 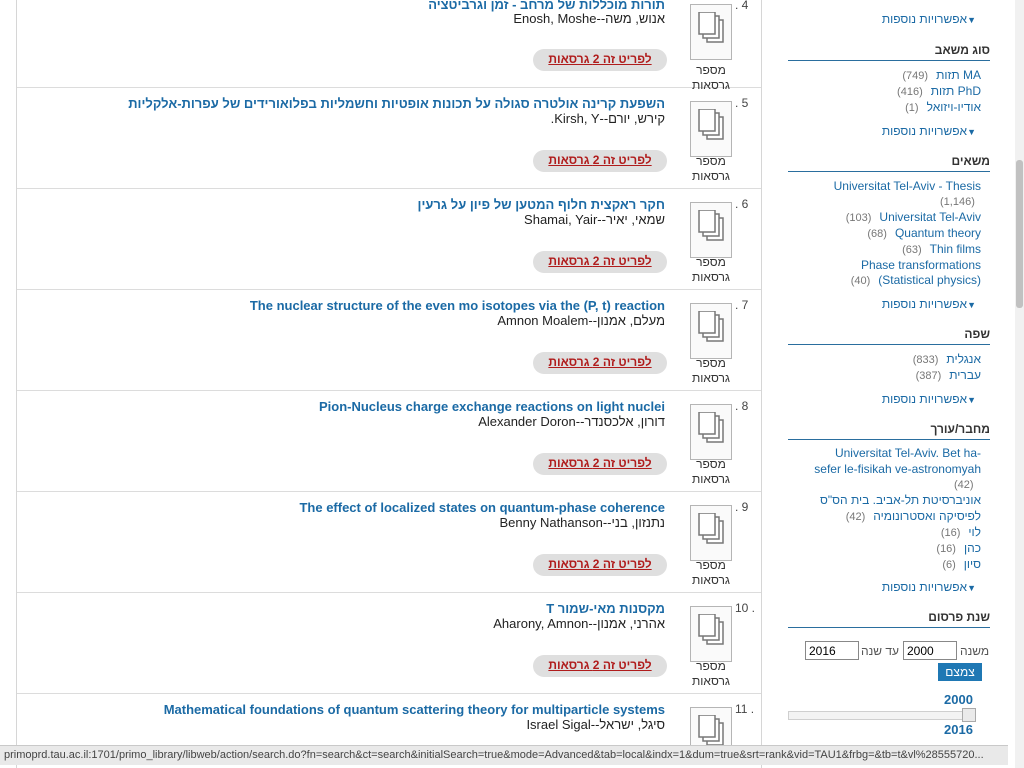 I want to click on page-scrollbar, so click(x=1019, y=384).